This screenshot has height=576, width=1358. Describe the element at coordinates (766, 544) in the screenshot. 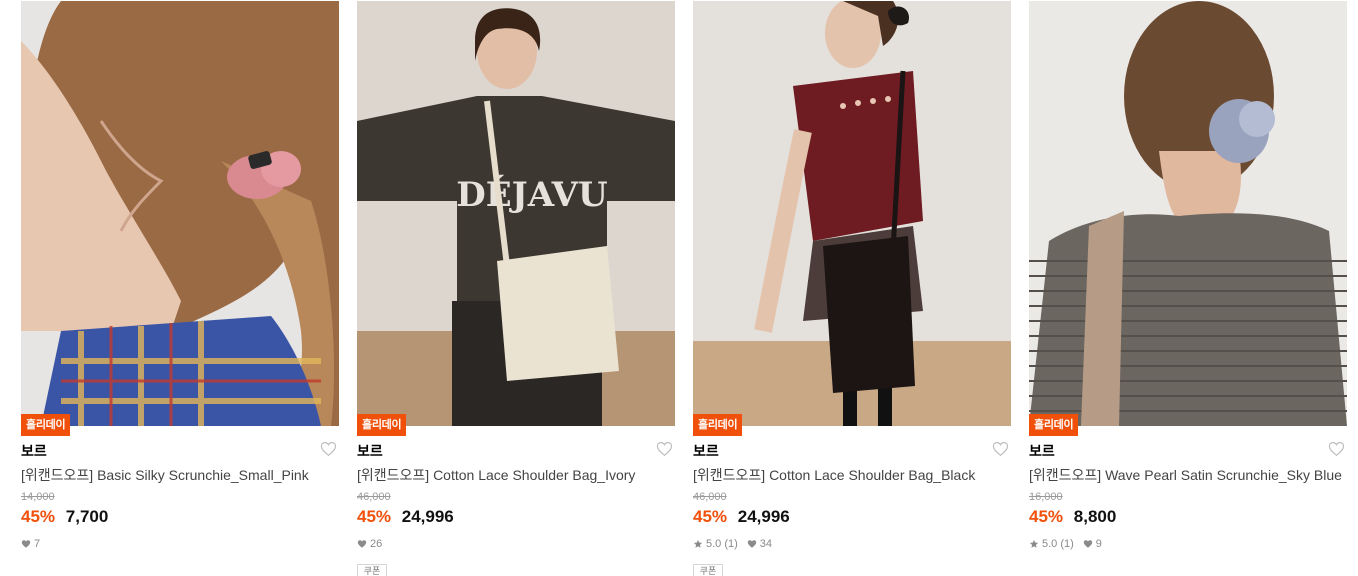

I see `likes-count: 34` at that location.